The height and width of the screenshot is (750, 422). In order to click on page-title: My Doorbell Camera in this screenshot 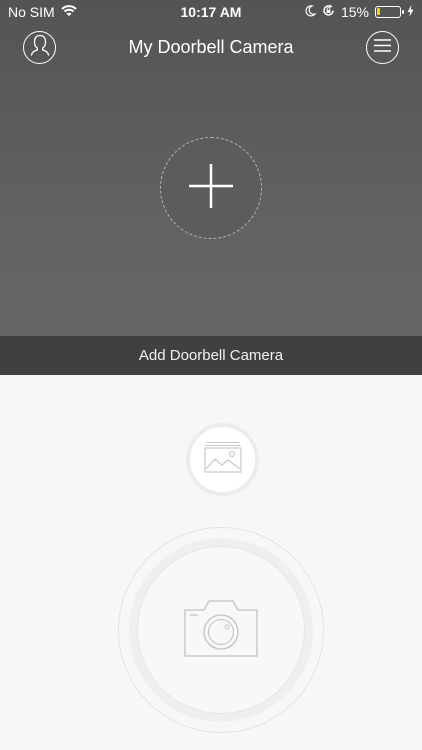, I will do `click(211, 47)`.